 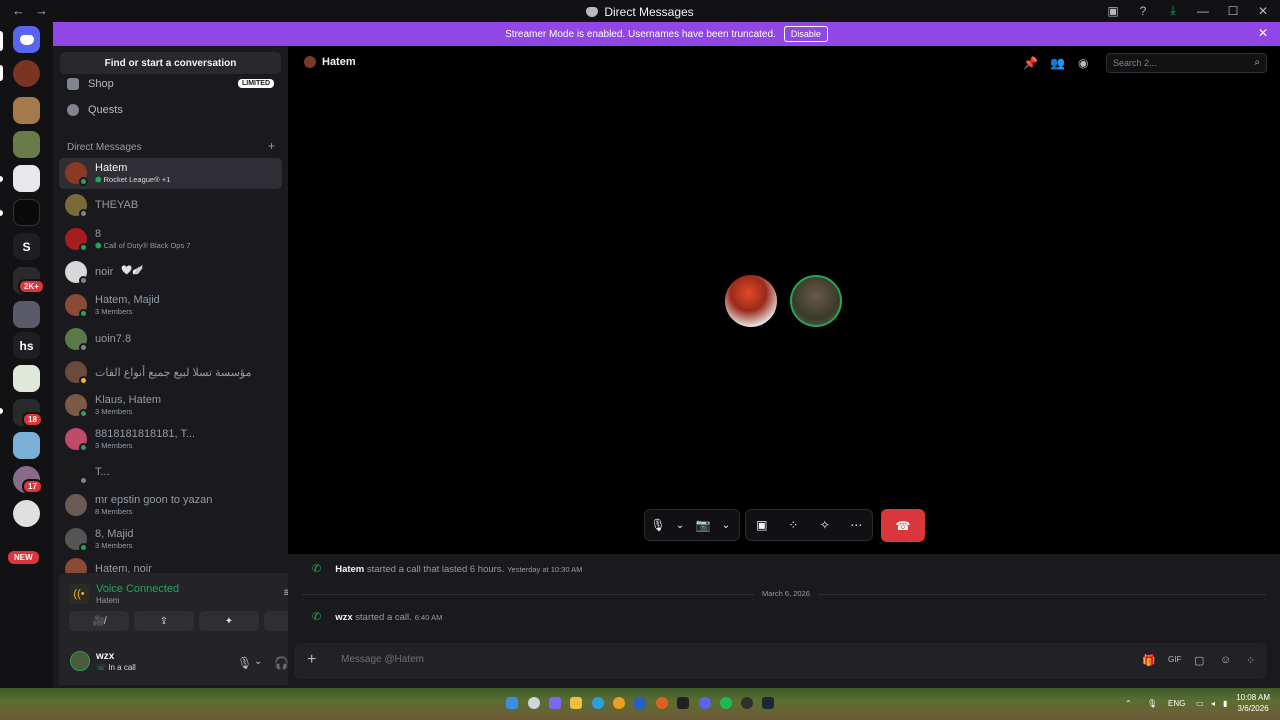 I want to click on server-icon: hs, so click(x=26, y=345).